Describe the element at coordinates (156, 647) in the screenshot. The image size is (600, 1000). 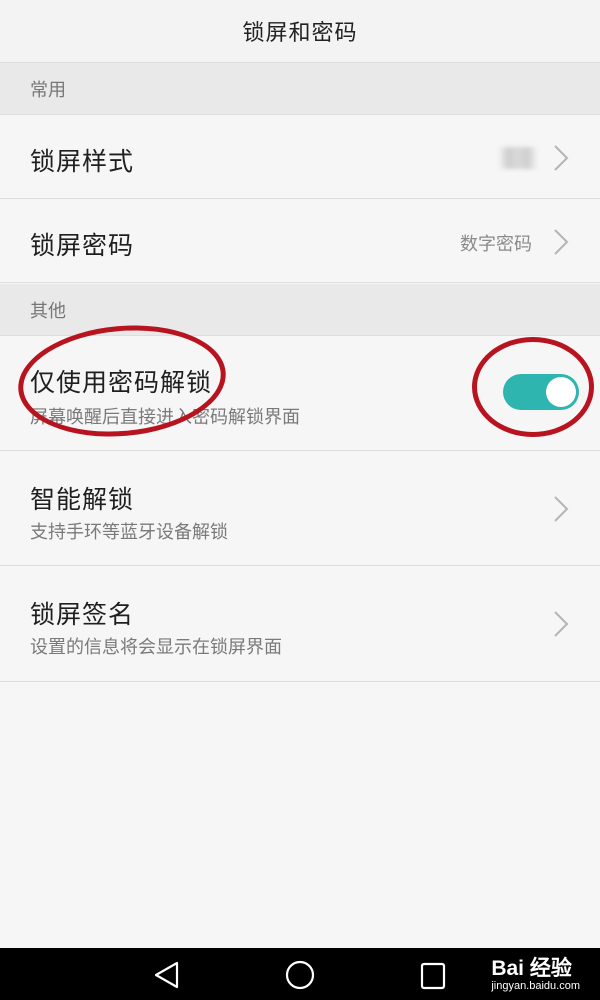
I see `row-sublabel-lock-signature: 设置的信息将会显示在锁屏界面` at that location.